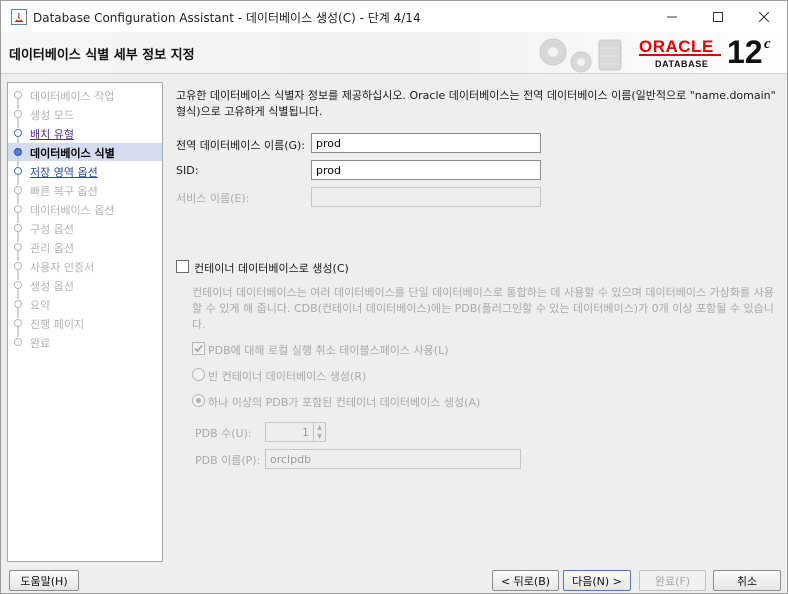  What do you see at coordinates (709, 53) in the screenshot?
I see `oracle-database-logo: ORACLE DATABASE 12 c` at bounding box center [709, 53].